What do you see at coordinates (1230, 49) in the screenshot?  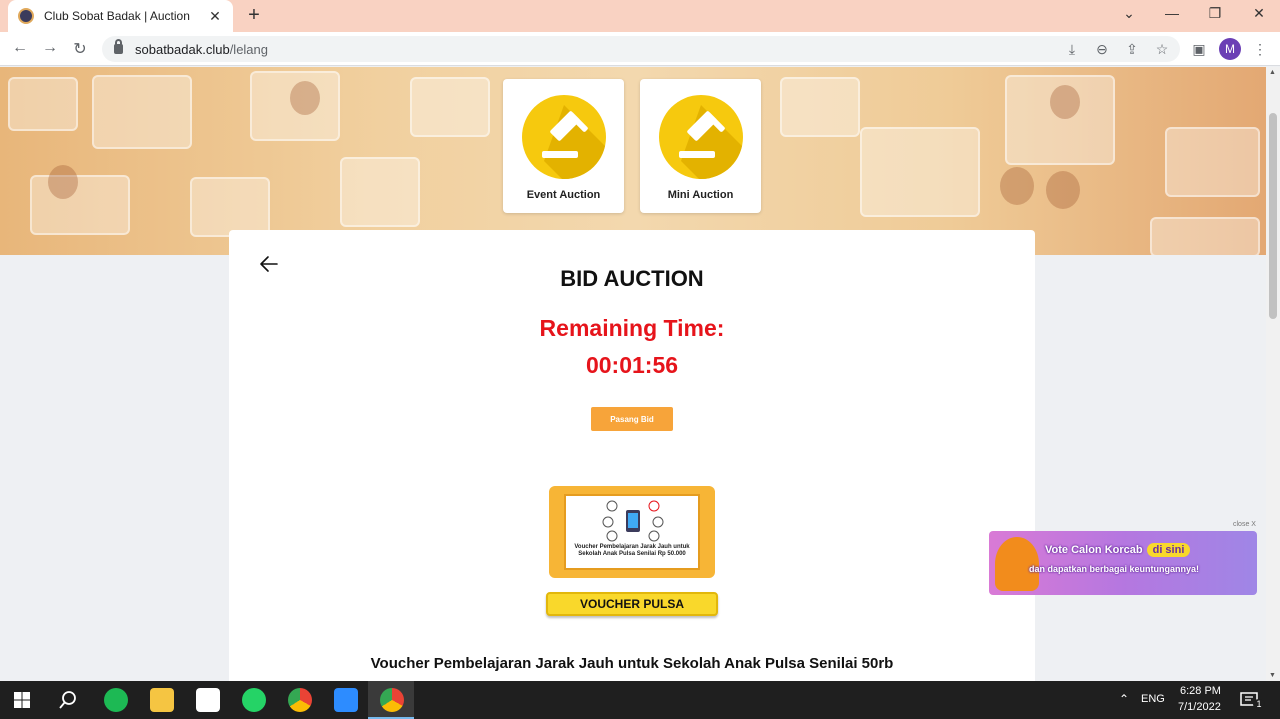 I see `profile-avatar: M` at bounding box center [1230, 49].